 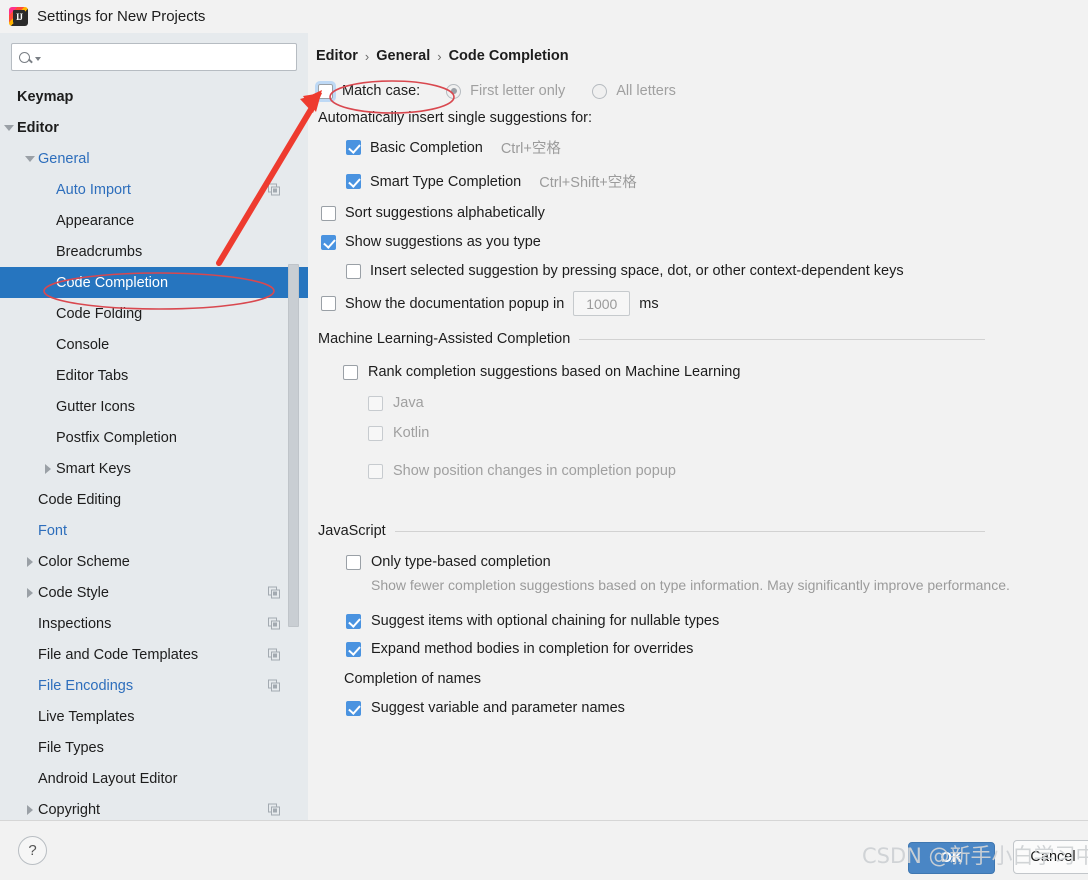 What do you see at coordinates (121, 16) in the screenshot?
I see `window-title: Settings for New Projects` at bounding box center [121, 16].